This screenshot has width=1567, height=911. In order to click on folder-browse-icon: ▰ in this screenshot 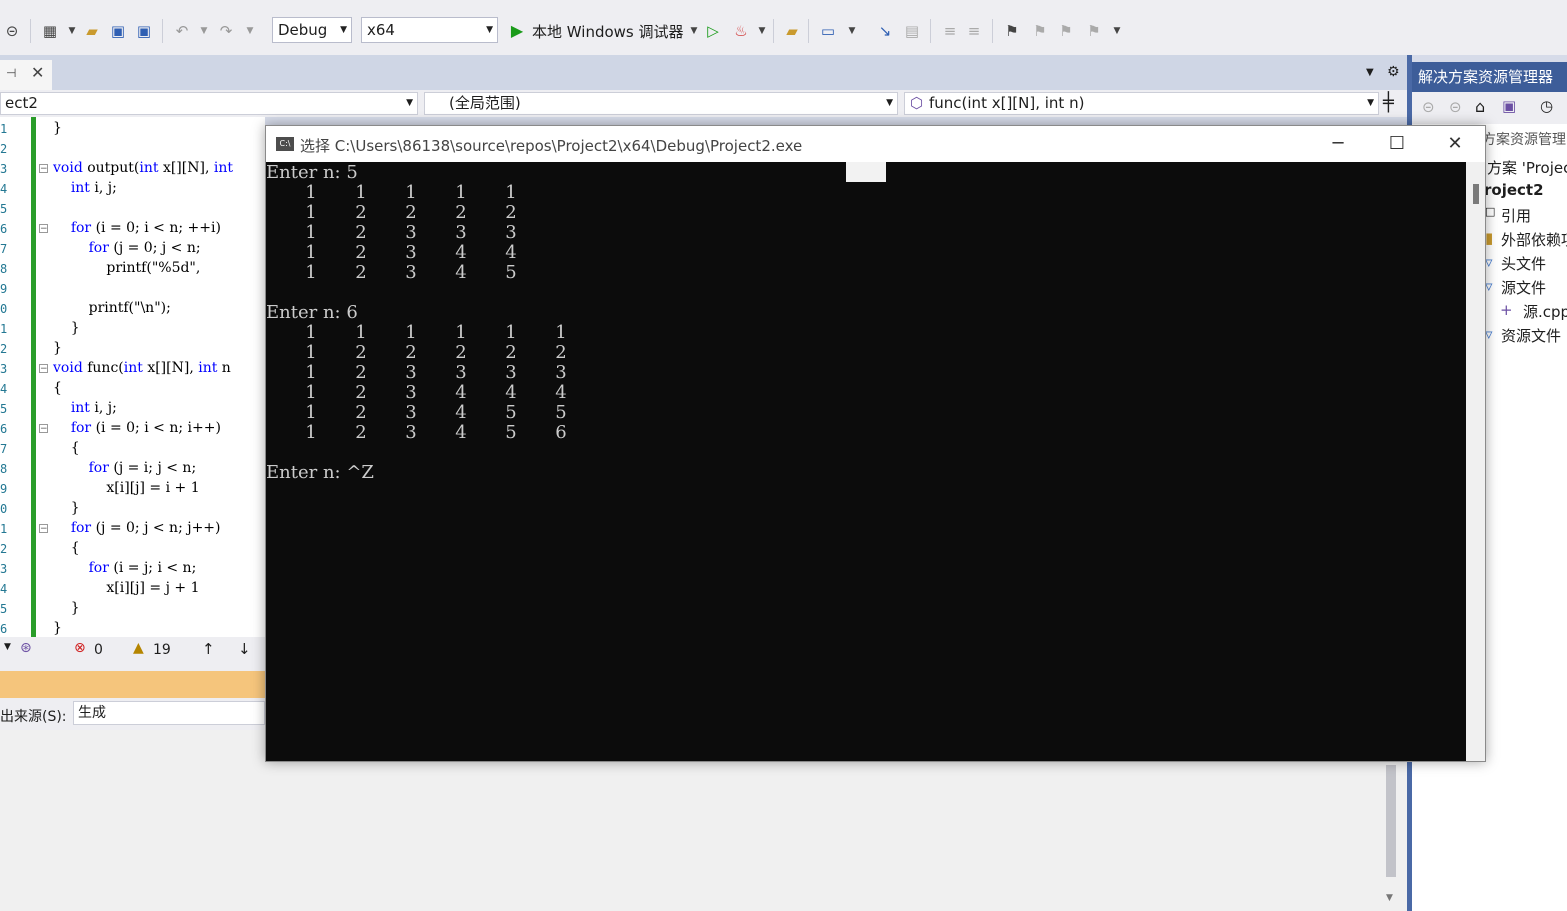, I will do `click(792, 31)`.